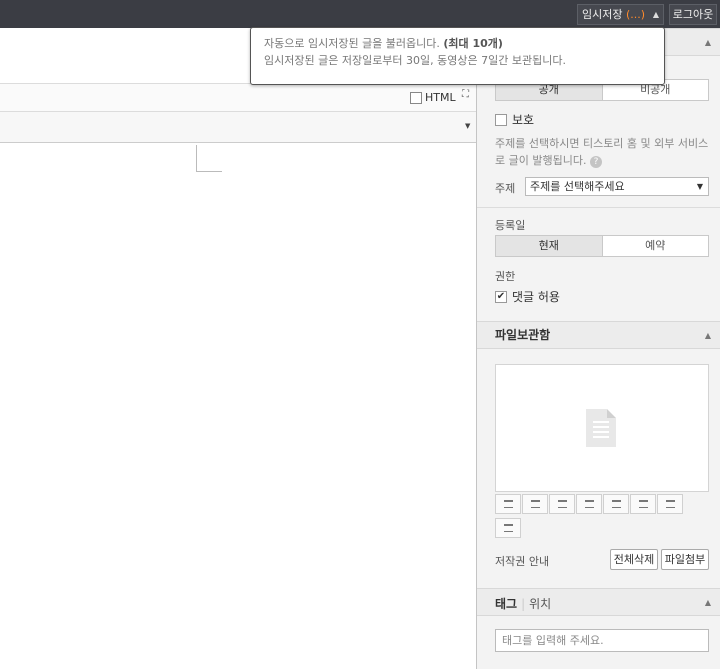 The image size is (720, 669). Describe the element at coordinates (693, 14) in the screenshot. I see `logout-button: 로그아웃` at that location.